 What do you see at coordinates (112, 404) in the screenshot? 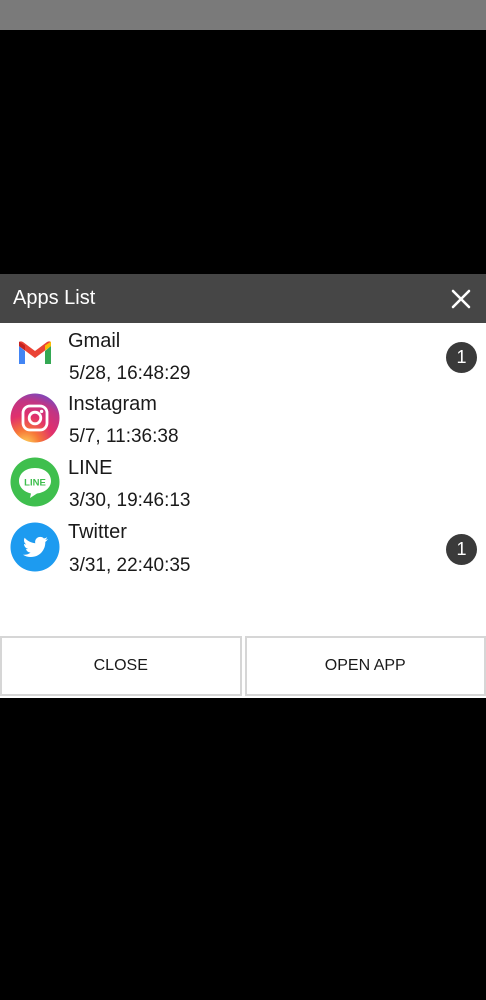
I see `app-name: Instagram` at bounding box center [112, 404].